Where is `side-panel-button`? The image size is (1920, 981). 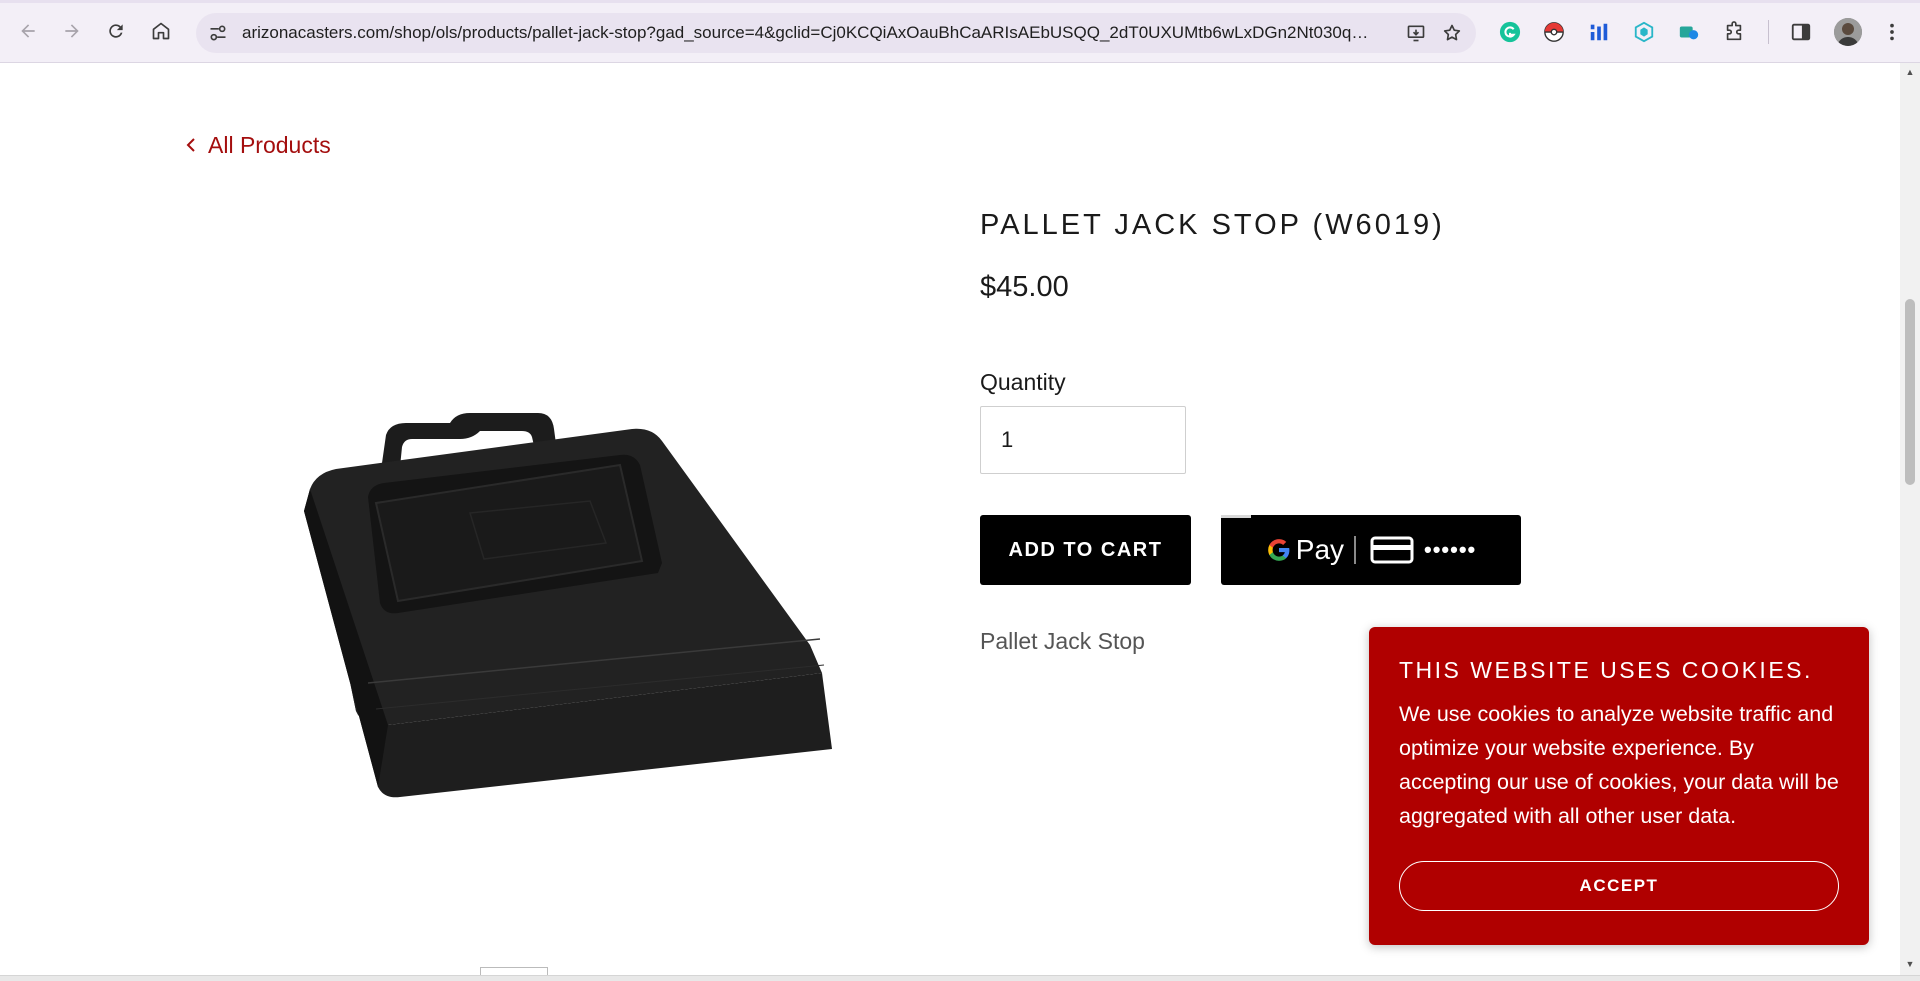 side-panel-button is located at coordinates (1801, 32).